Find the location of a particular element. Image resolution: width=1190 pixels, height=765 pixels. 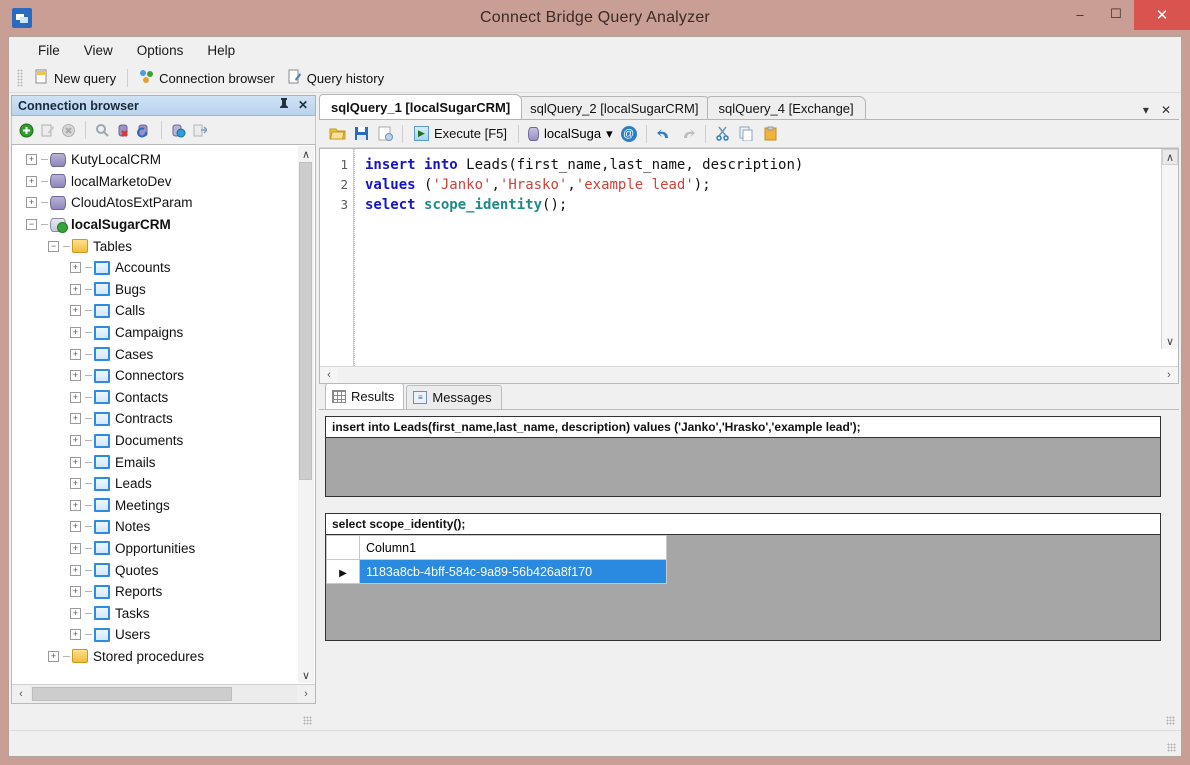

tree-item-documents: + Documents is located at coordinates (163, 441).